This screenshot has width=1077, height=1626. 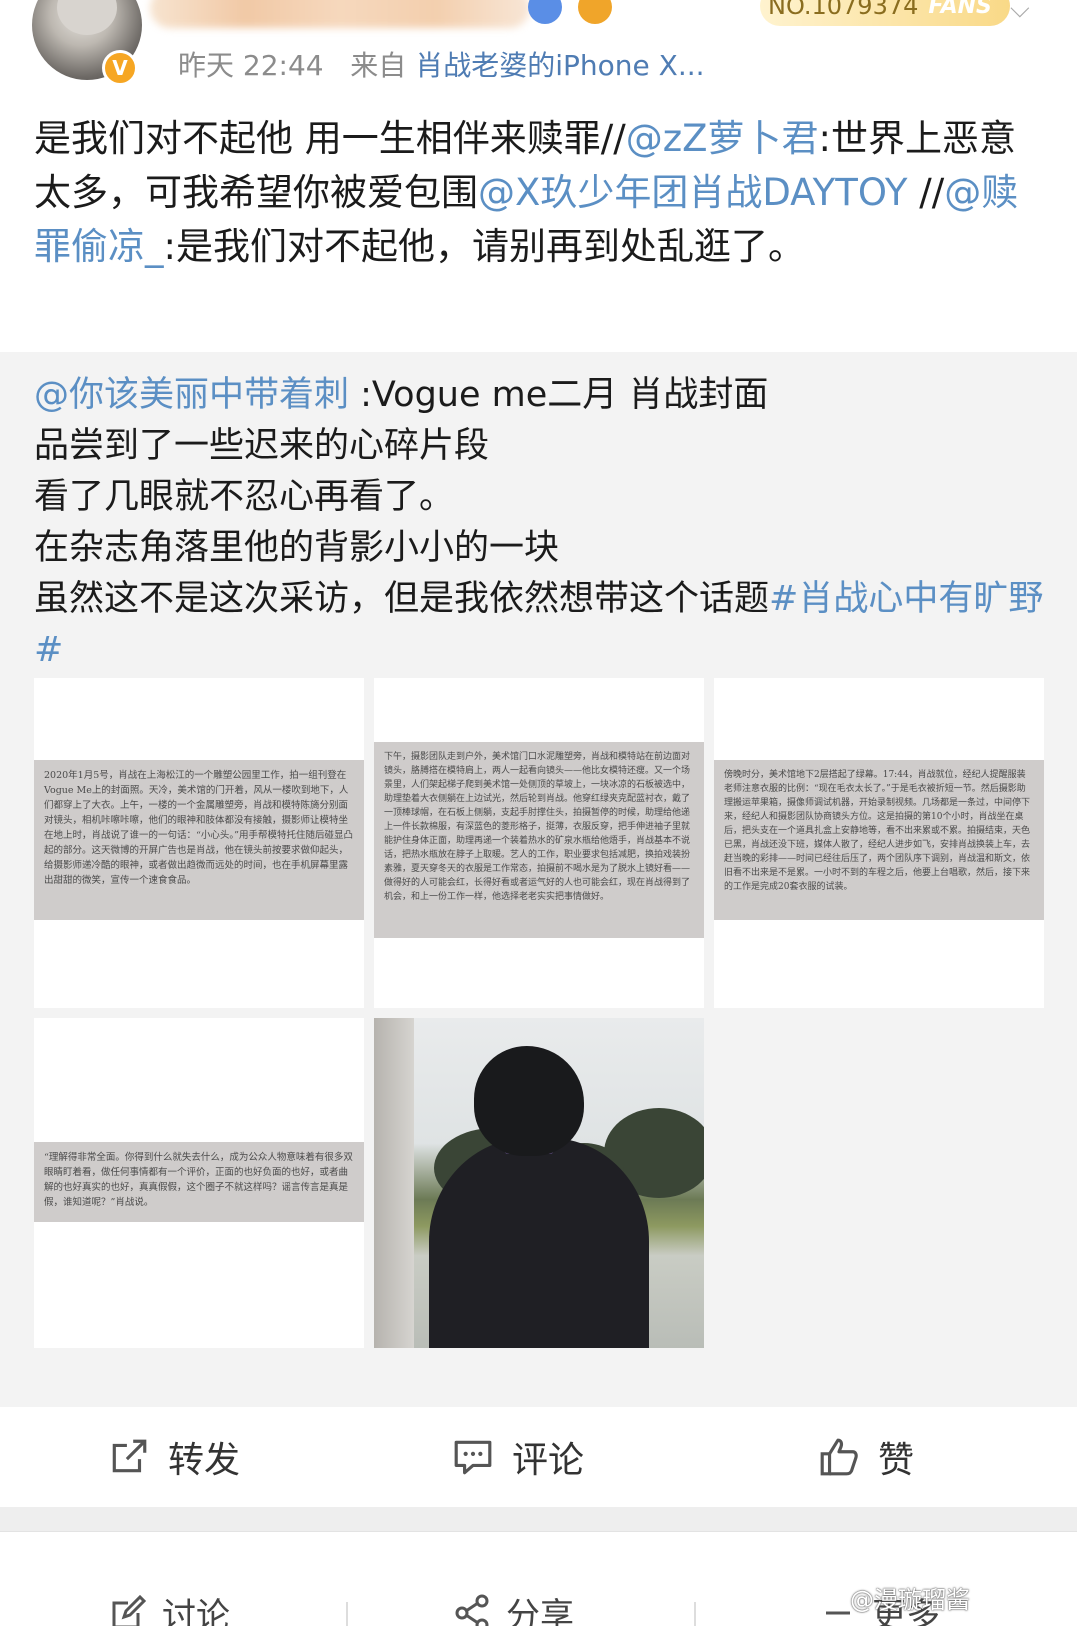 I want to click on quoted-line: 在杂志角落里他的背影小小的一块, so click(x=297, y=548).